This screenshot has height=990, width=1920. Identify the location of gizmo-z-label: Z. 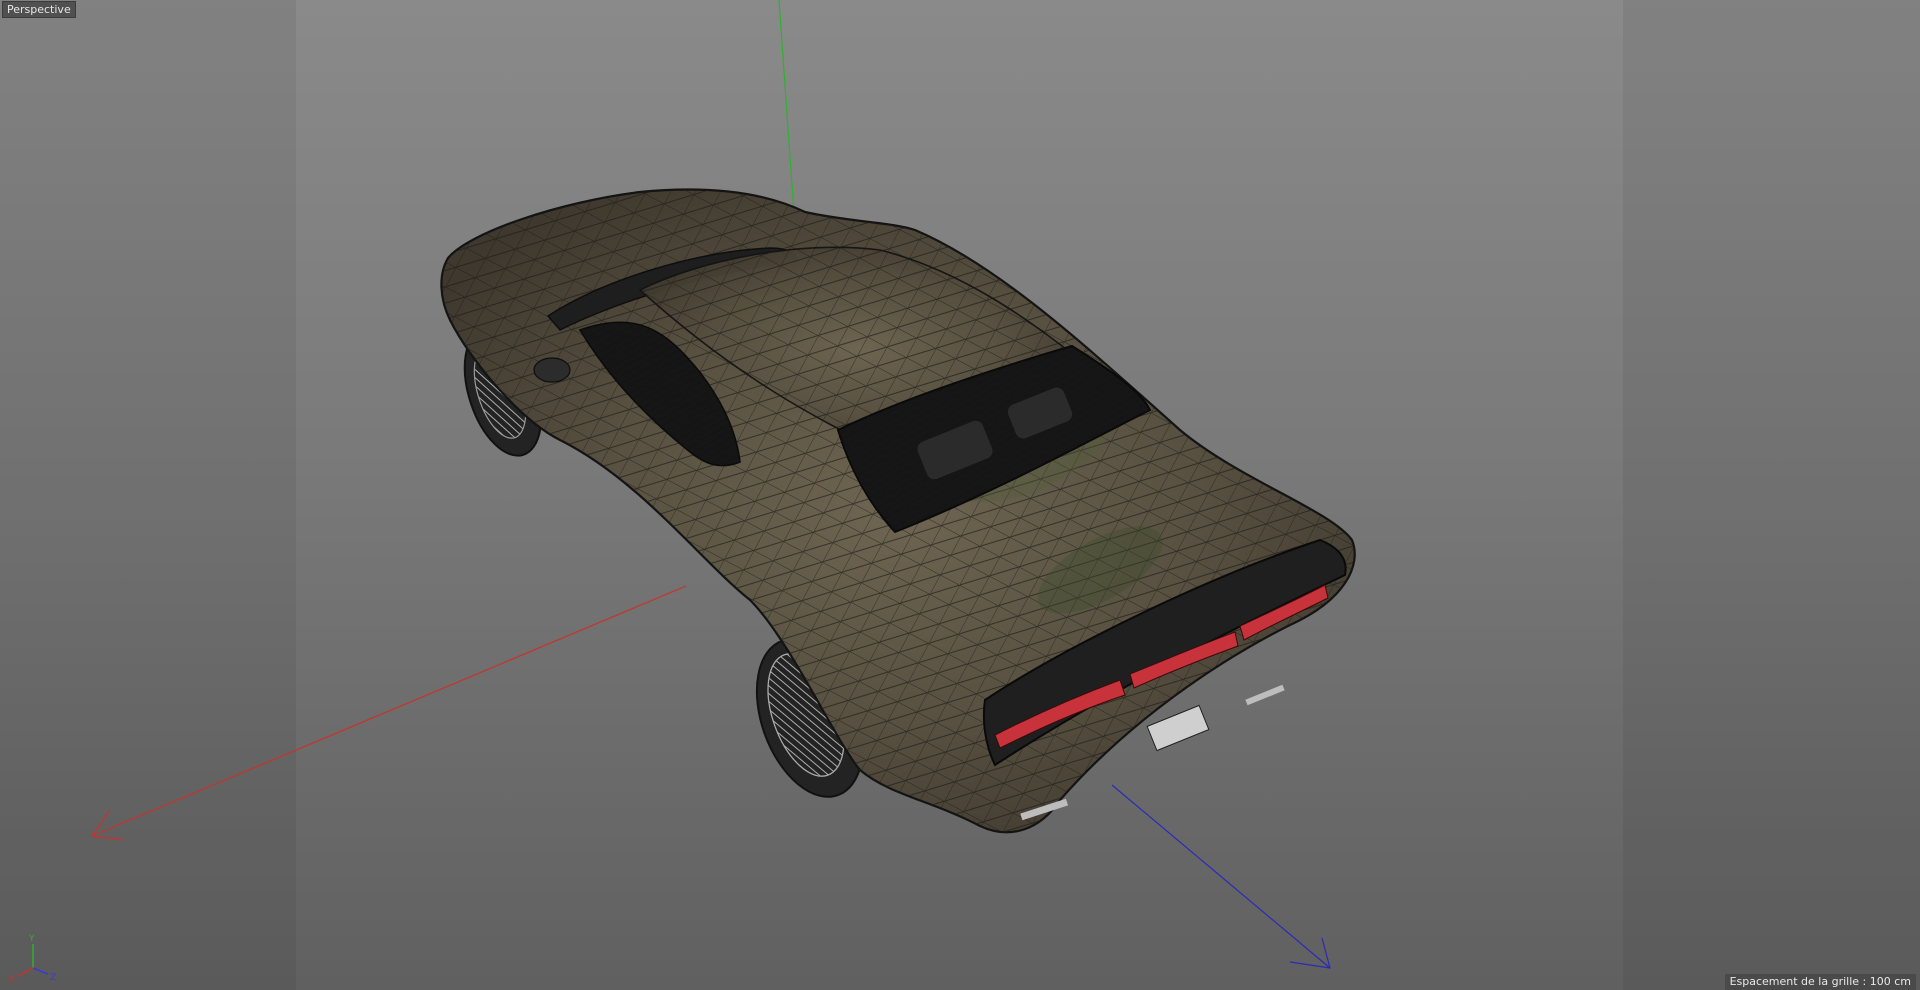
(53, 978).